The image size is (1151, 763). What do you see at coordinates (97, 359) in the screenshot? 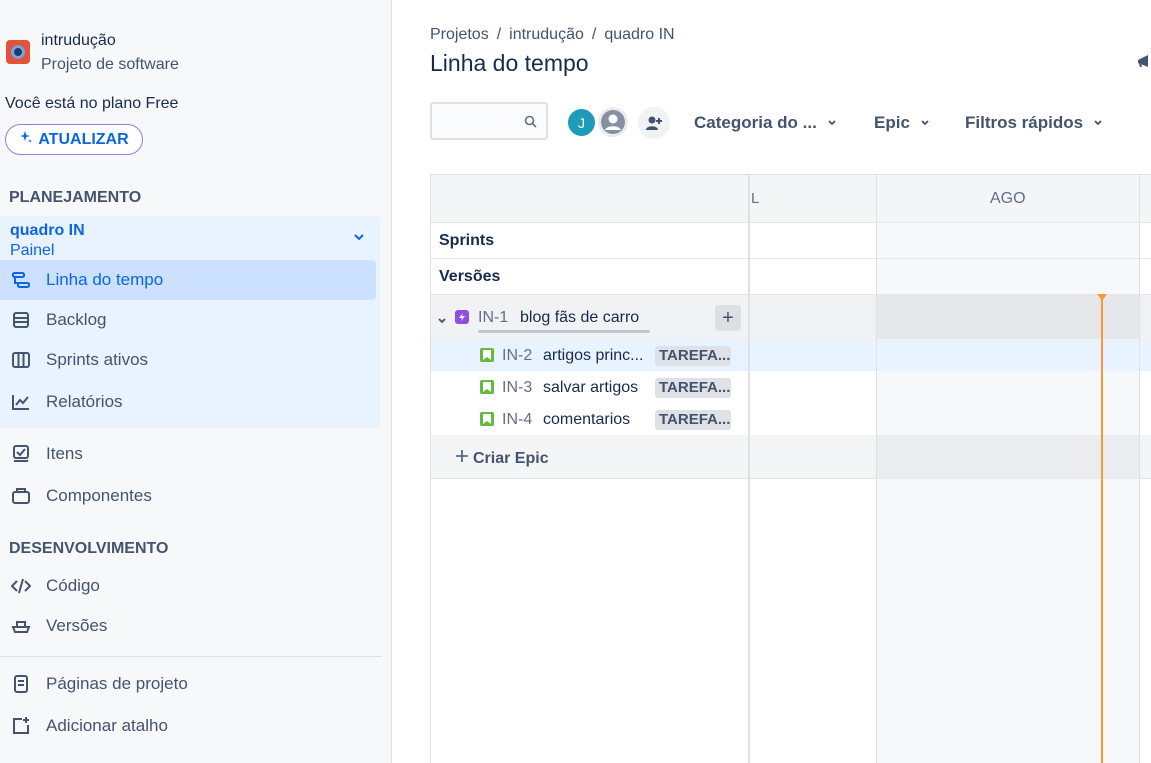
I see `sidebar-item-label: Sprints ativos` at bounding box center [97, 359].